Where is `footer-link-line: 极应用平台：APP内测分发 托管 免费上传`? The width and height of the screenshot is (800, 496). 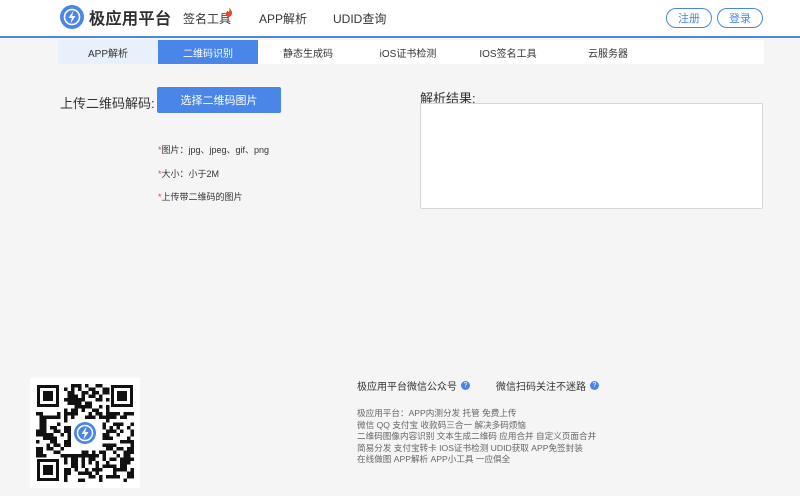 footer-link-line: 极应用平台：APP内测分发 托管 免费上传 is located at coordinates (476, 414).